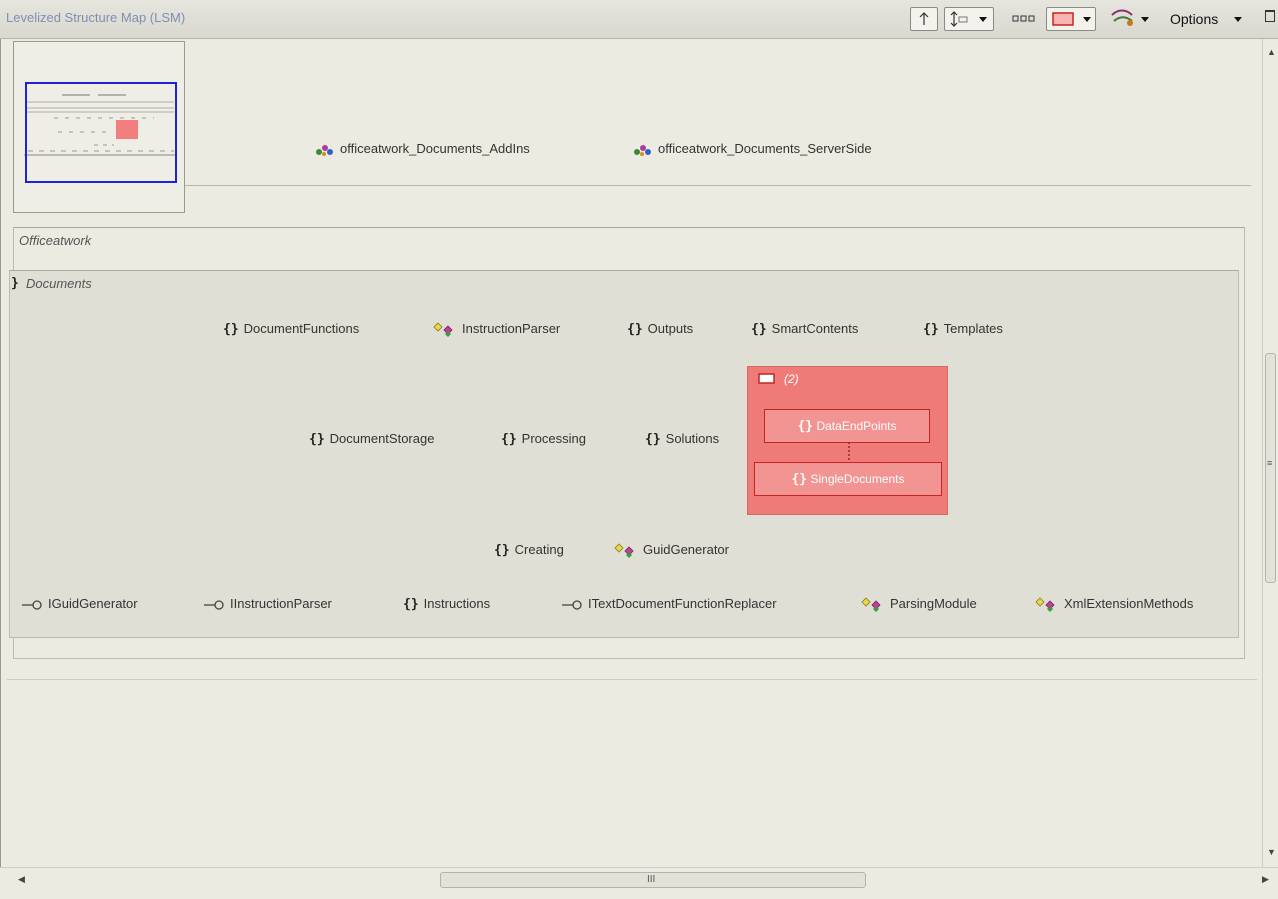 The width and height of the screenshot is (1278, 899). What do you see at coordinates (686, 549) in the screenshot?
I see `node-label: GuidGenerator` at bounding box center [686, 549].